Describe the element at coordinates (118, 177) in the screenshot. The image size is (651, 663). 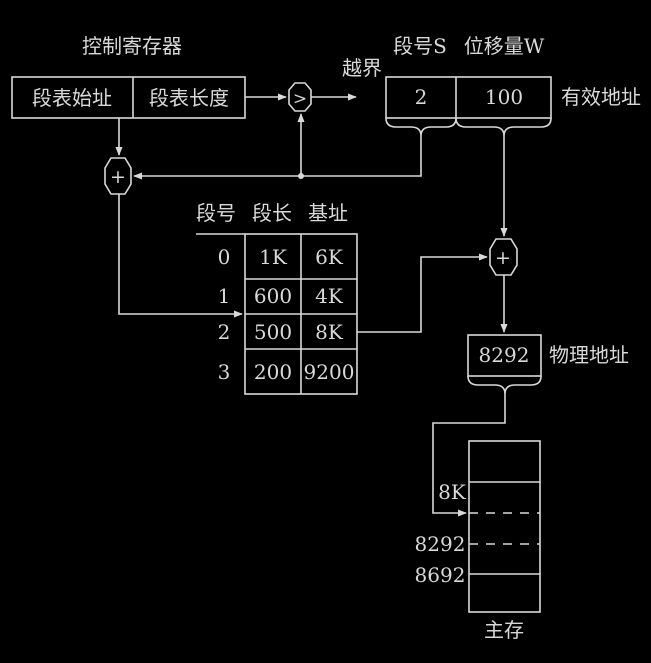
I see `adder-1-symbol: +` at that location.